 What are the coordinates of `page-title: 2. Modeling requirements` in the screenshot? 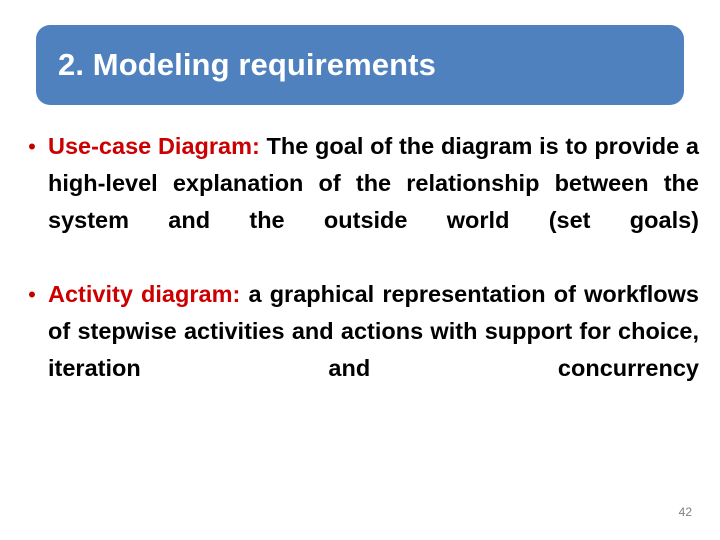 It's located at (247, 64).